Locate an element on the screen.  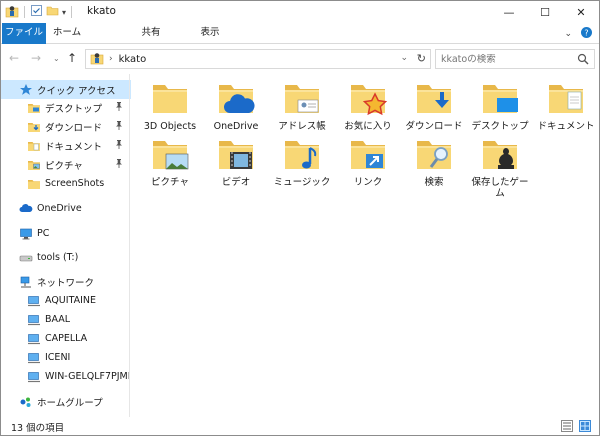
new-folder-icon is located at coordinates (52, 12).